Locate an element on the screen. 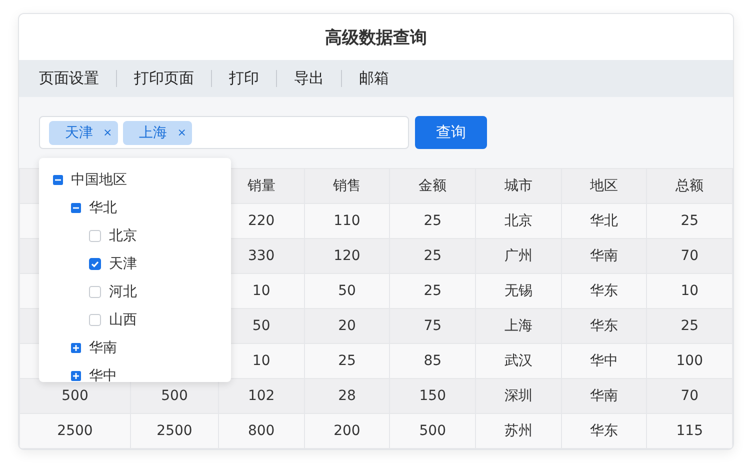 This screenshot has height=468, width=750. toolbar-item: 打印 is located at coordinates (244, 78).